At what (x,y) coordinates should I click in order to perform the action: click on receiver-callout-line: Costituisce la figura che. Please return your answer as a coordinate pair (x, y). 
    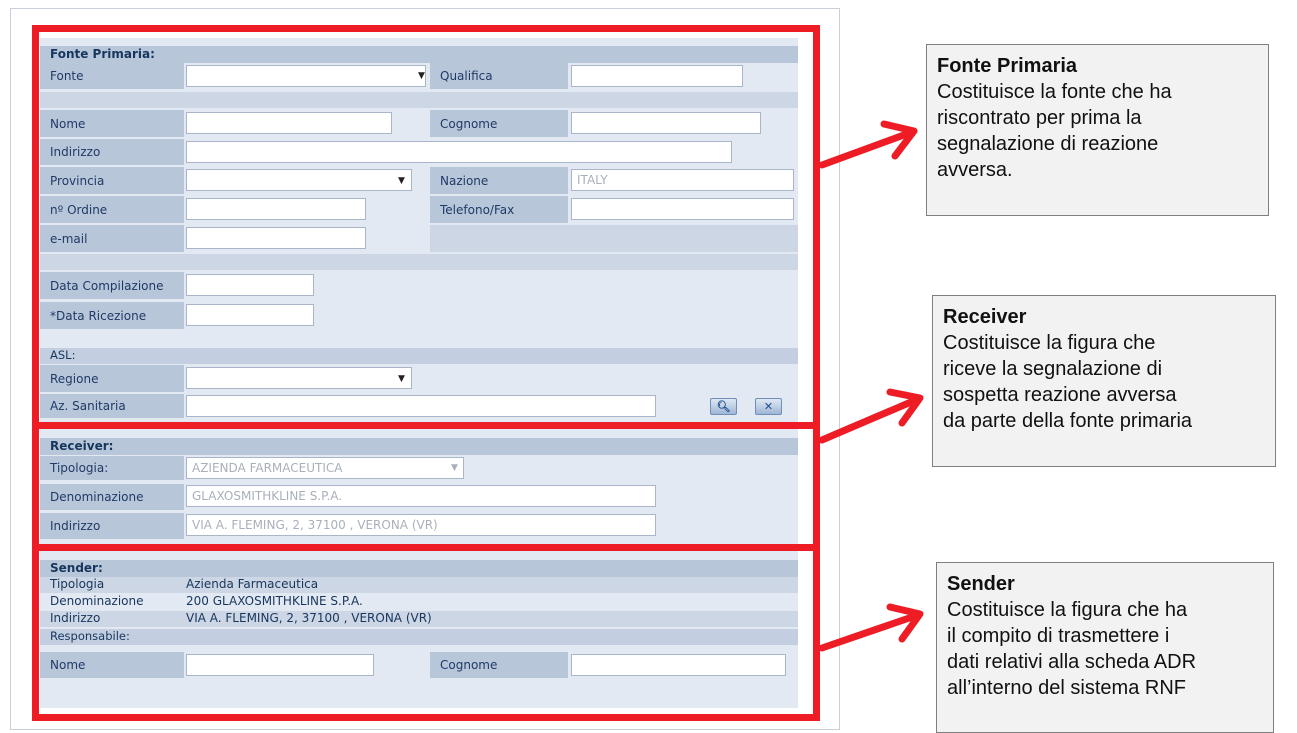
    Looking at the image, I should click on (1049, 343).